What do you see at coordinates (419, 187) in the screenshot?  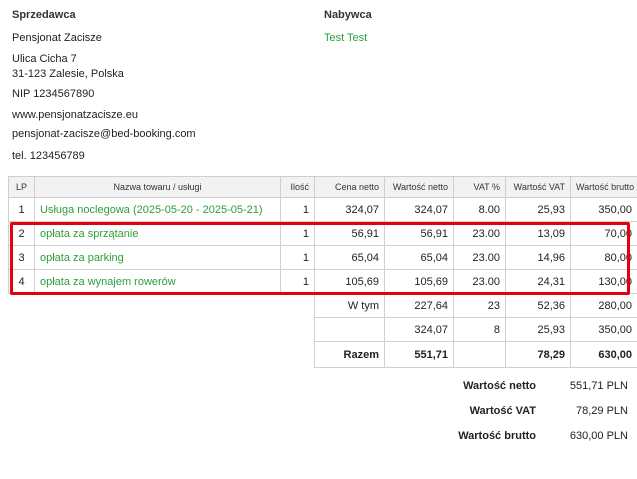 I see `col-header-net: Wartość netto` at bounding box center [419, 187].